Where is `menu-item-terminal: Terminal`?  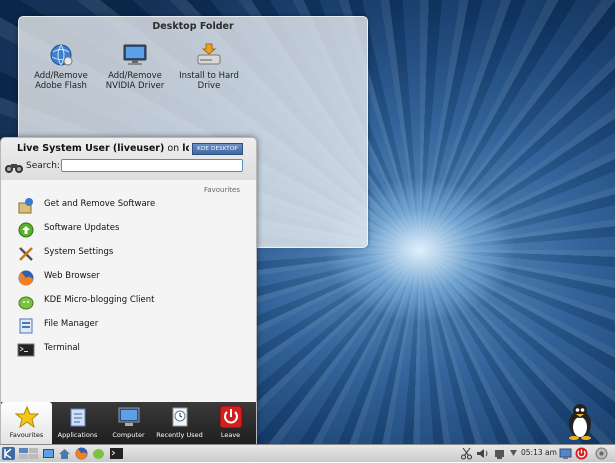
menu-item-terminal: Terminal is located at coordinates (129, 349).